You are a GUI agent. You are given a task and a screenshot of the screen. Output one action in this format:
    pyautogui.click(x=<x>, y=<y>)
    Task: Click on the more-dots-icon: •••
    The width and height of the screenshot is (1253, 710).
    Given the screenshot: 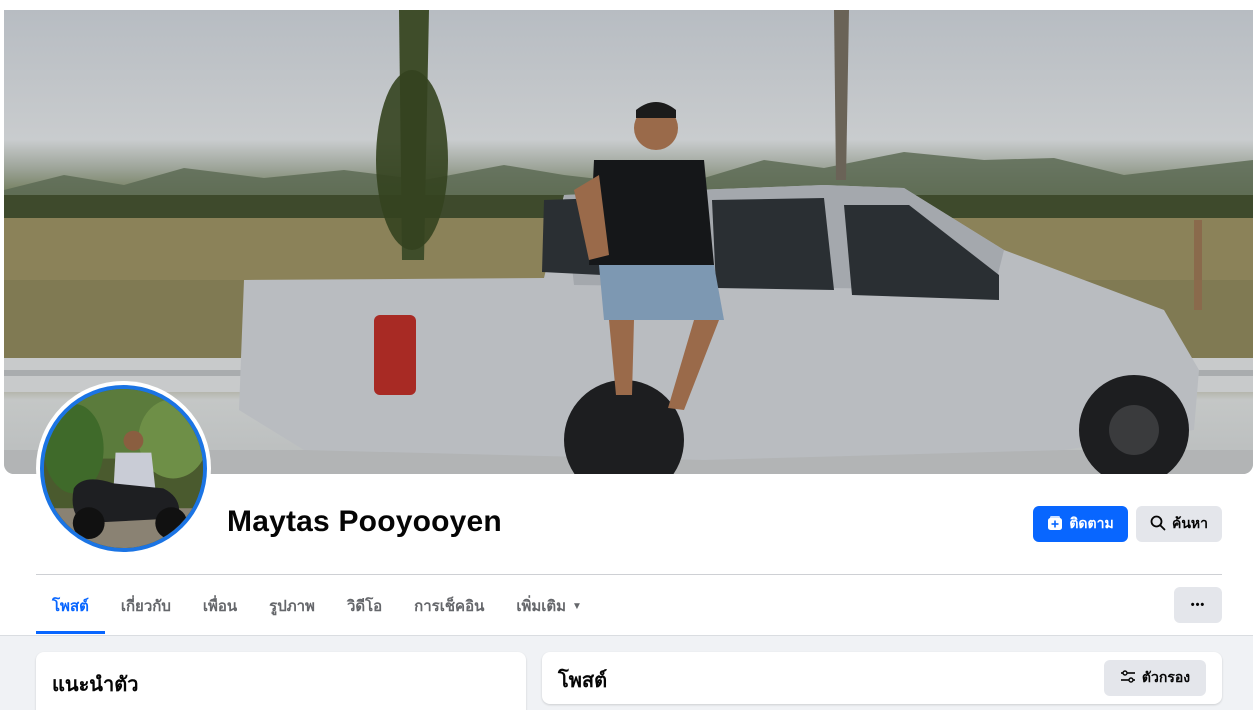 What is the action you would take?
    pyautogui.click(x=1198, y=605)
    